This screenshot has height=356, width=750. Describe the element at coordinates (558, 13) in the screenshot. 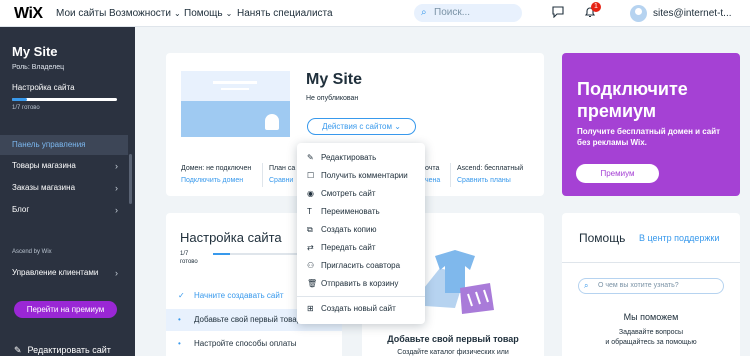

I see `chat-icon` at that location.